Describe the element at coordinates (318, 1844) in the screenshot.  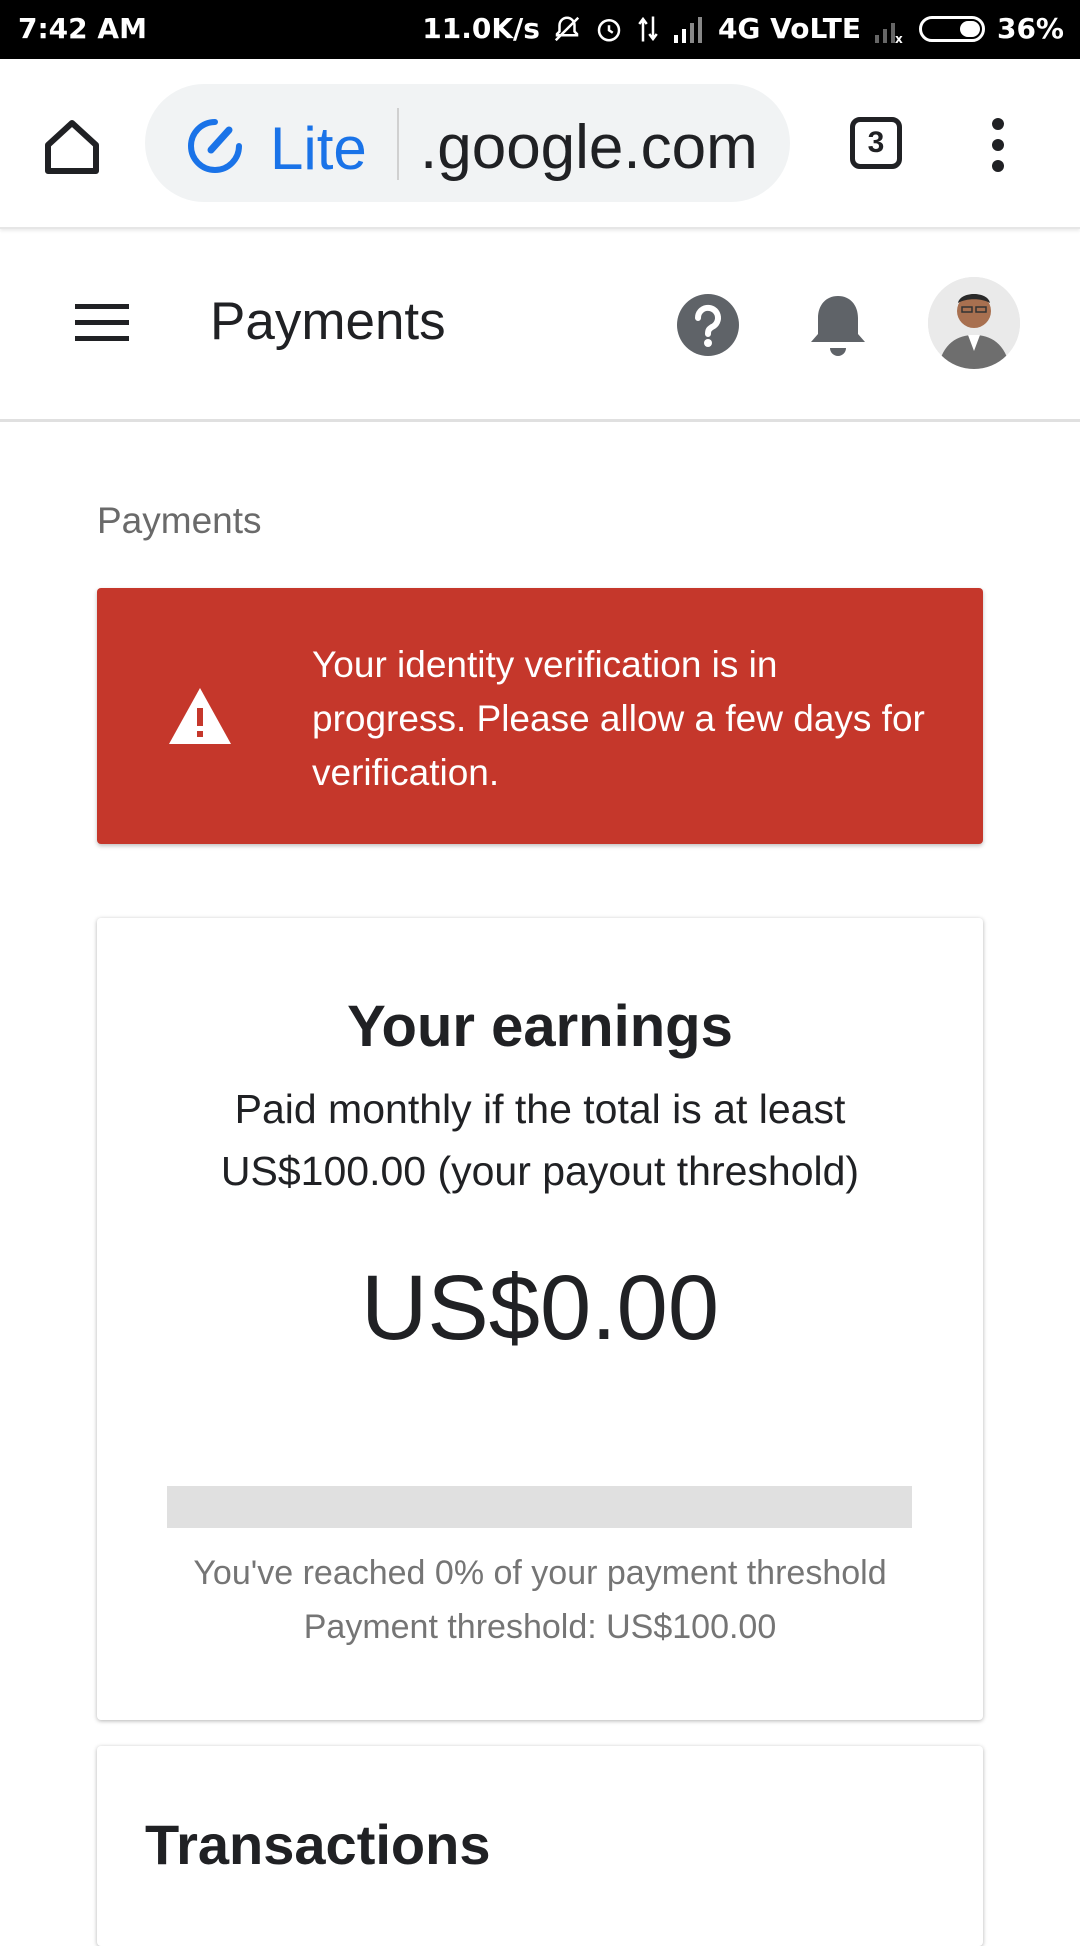
I see `transactions-title: Transactions` at that location.